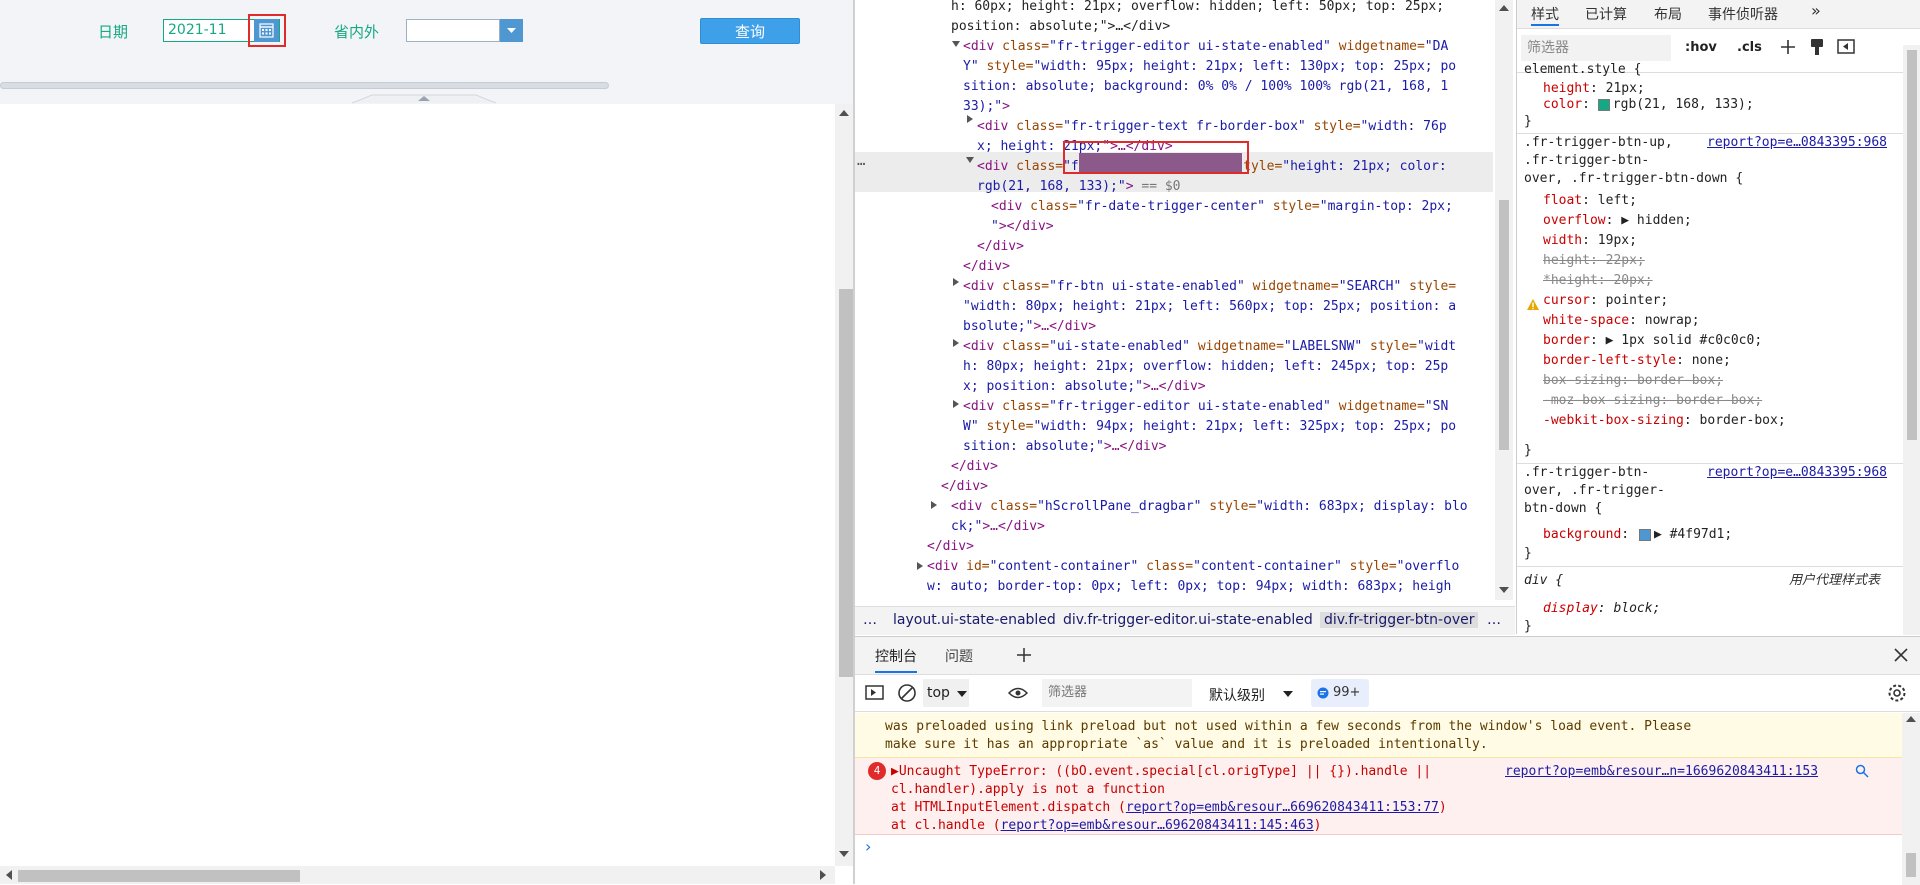 This screenshot has height=885, width=1920. Describe the element at coordinates (1749, 47) in the screenshot. I see `cls-toggle: .cls` at that location.